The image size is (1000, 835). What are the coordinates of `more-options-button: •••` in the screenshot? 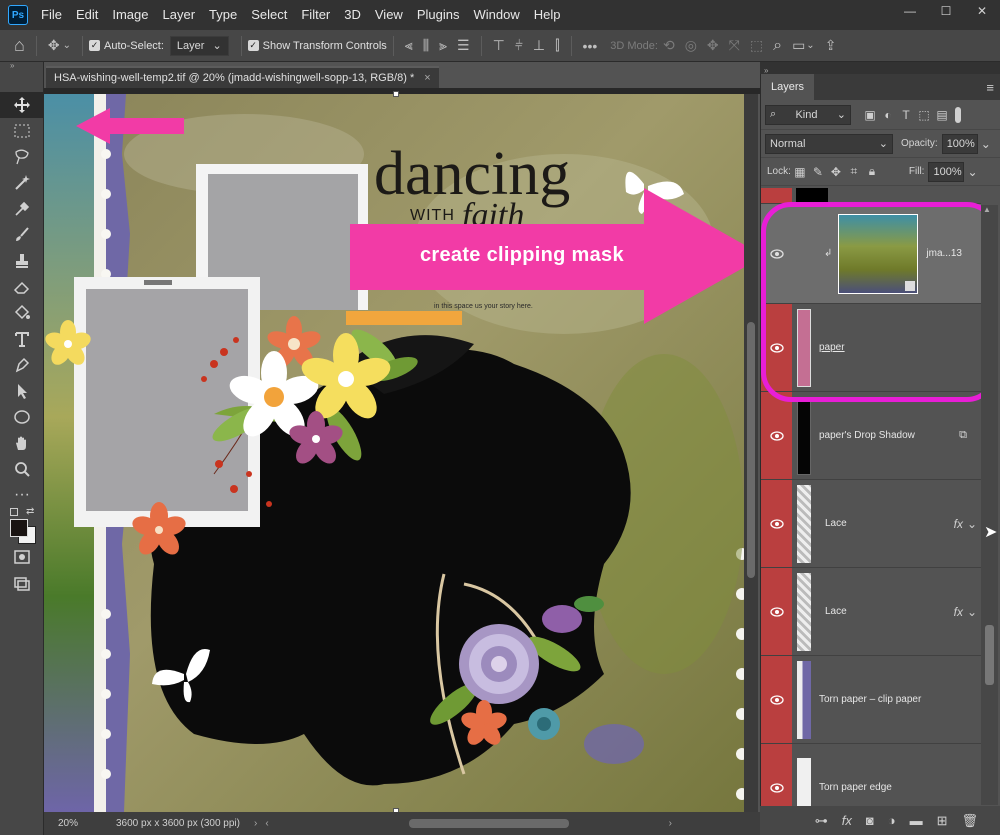 It's located at (590, 46).